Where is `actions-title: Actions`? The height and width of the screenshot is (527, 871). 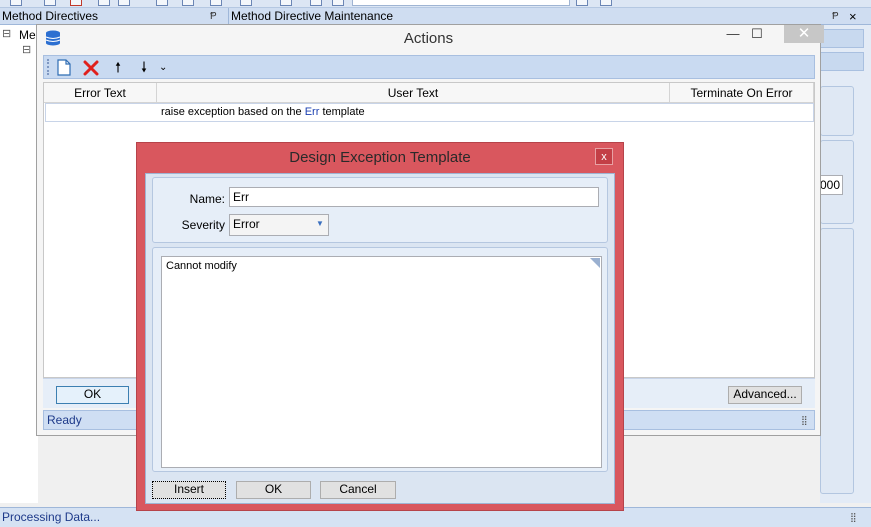 actions-title: Actions is located at coordinates (428, 38).